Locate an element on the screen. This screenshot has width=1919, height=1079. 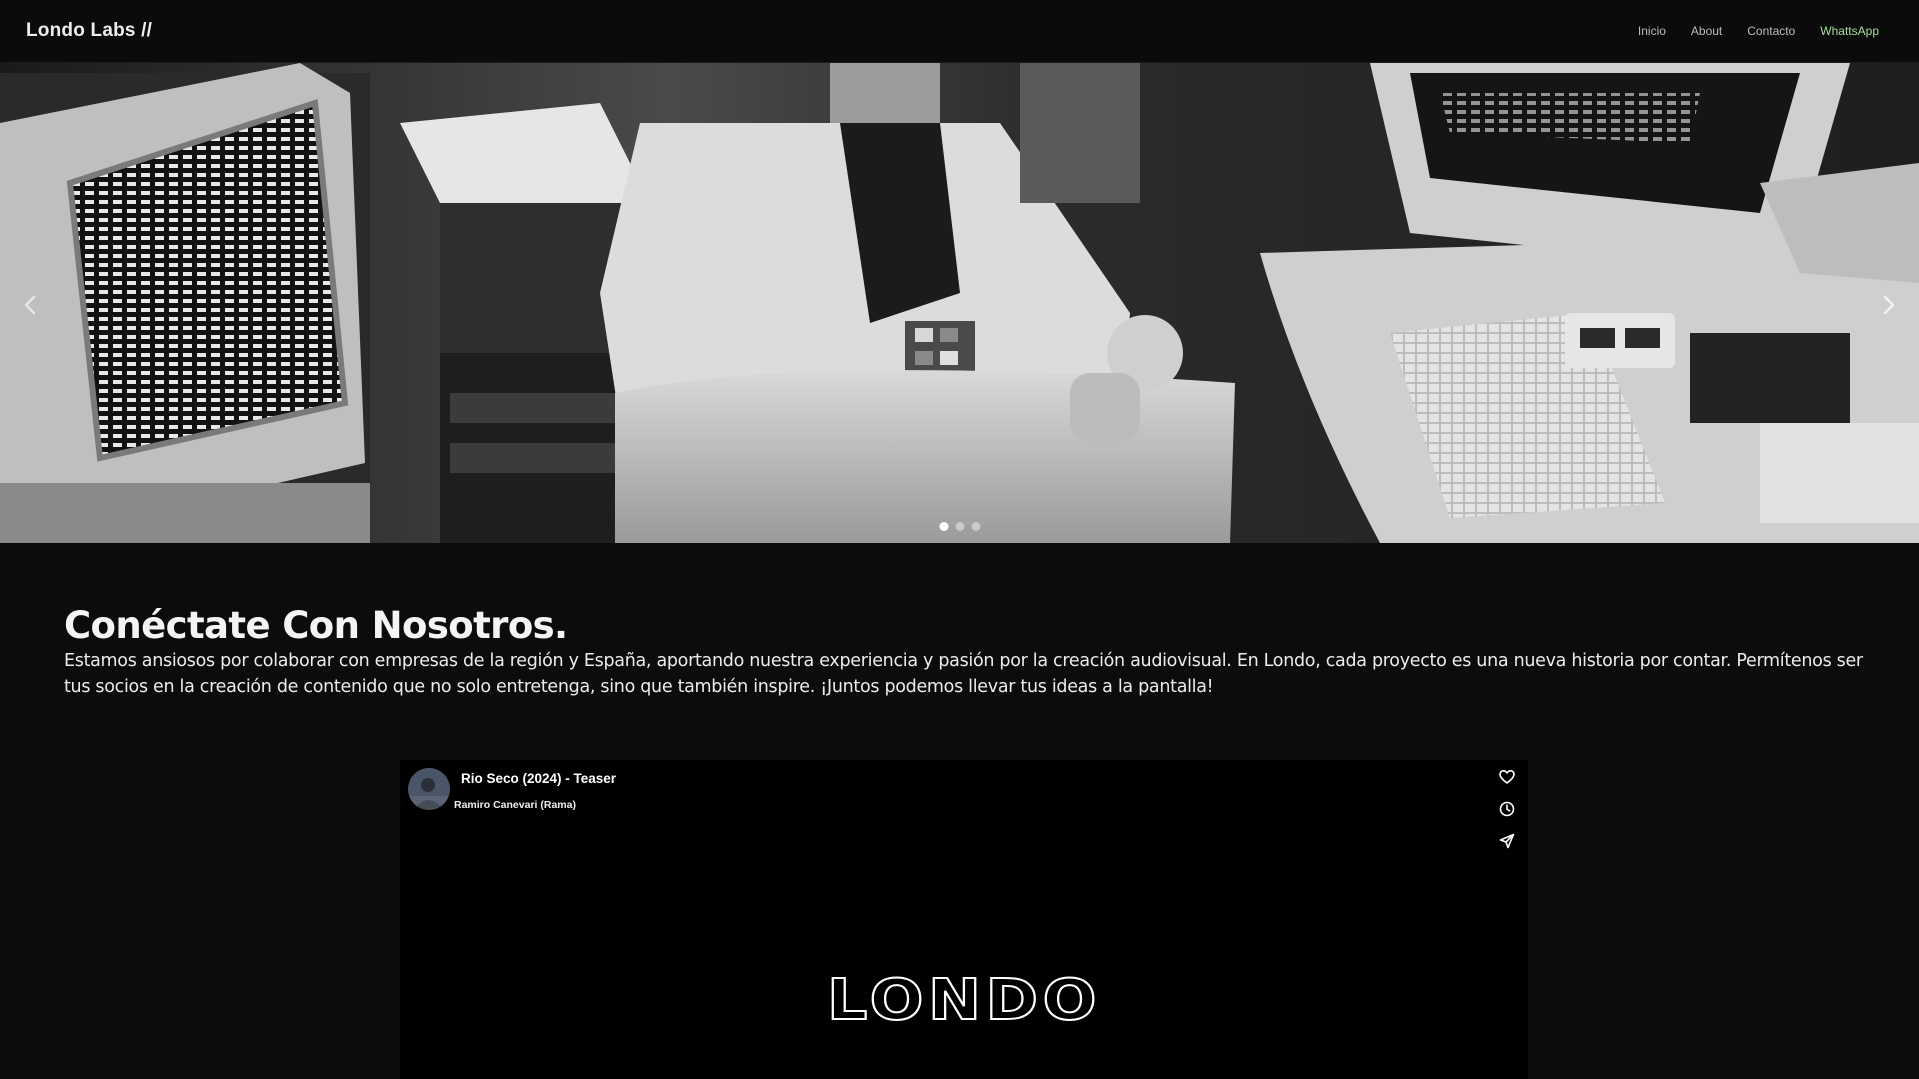
clock-icon is located at coordinates (1507, 809).